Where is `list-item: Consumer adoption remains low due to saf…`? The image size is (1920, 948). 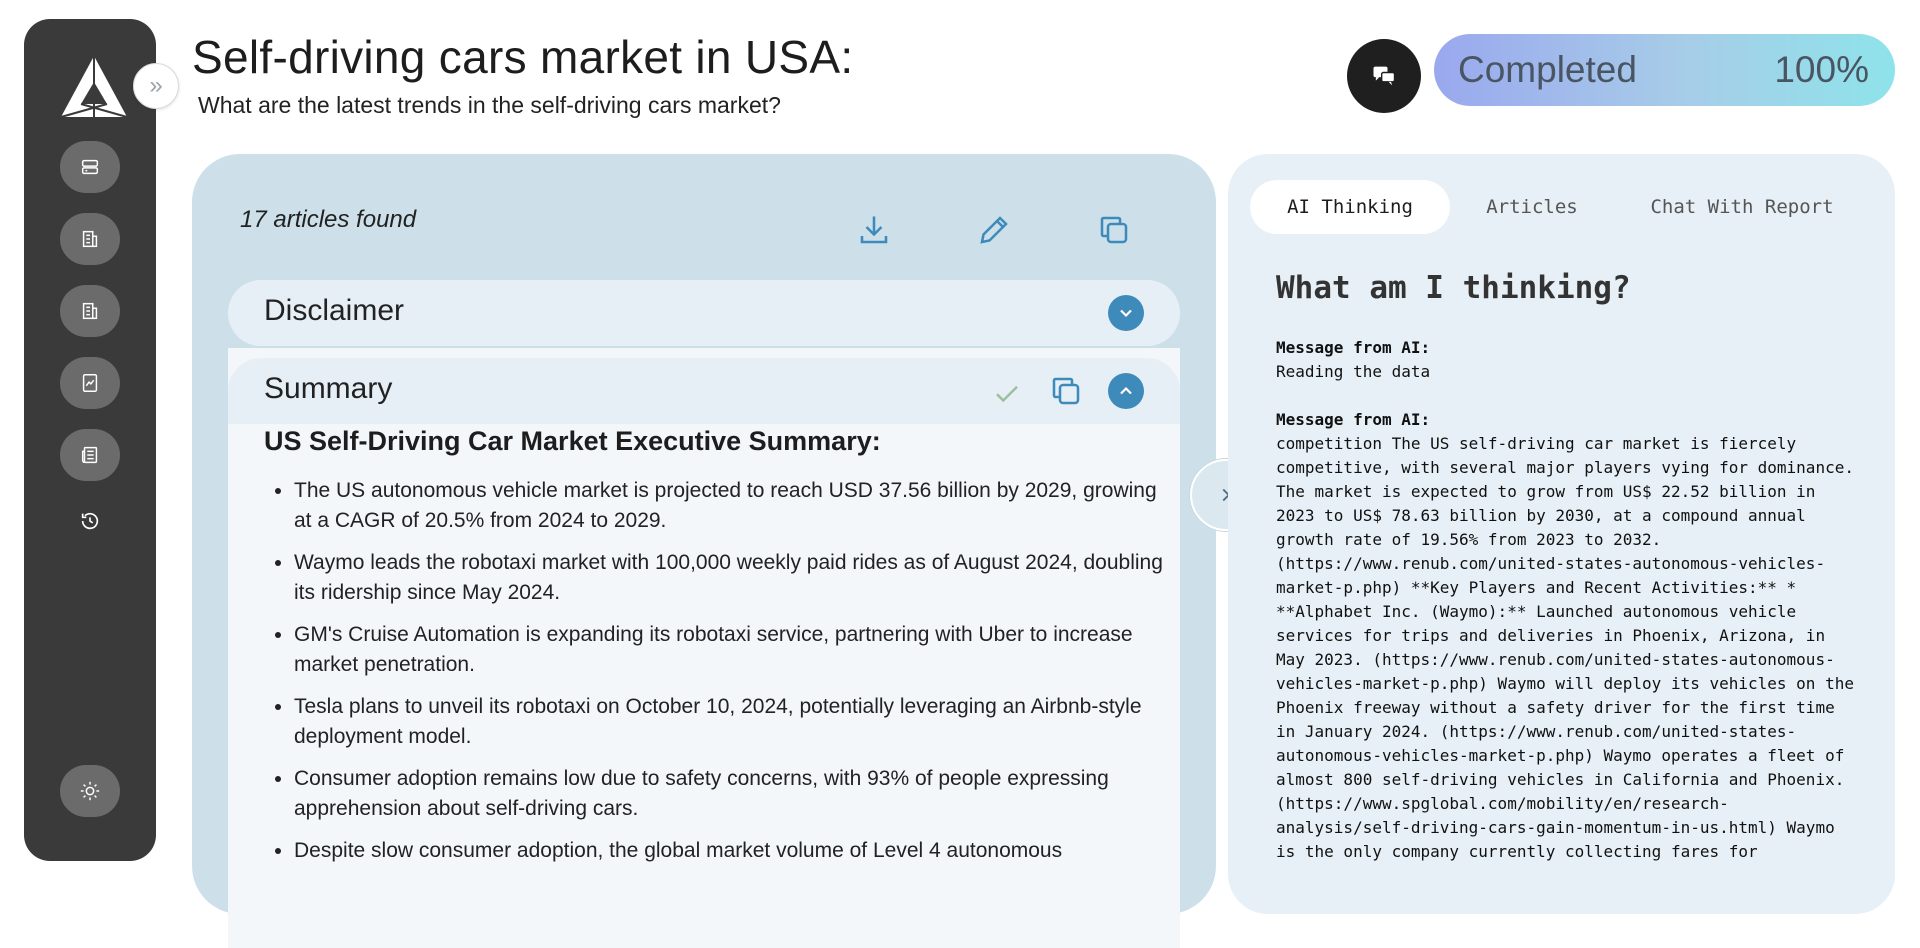 list-item: Consumer adoption remains low due to saf… is located at coordinates (734, 794).